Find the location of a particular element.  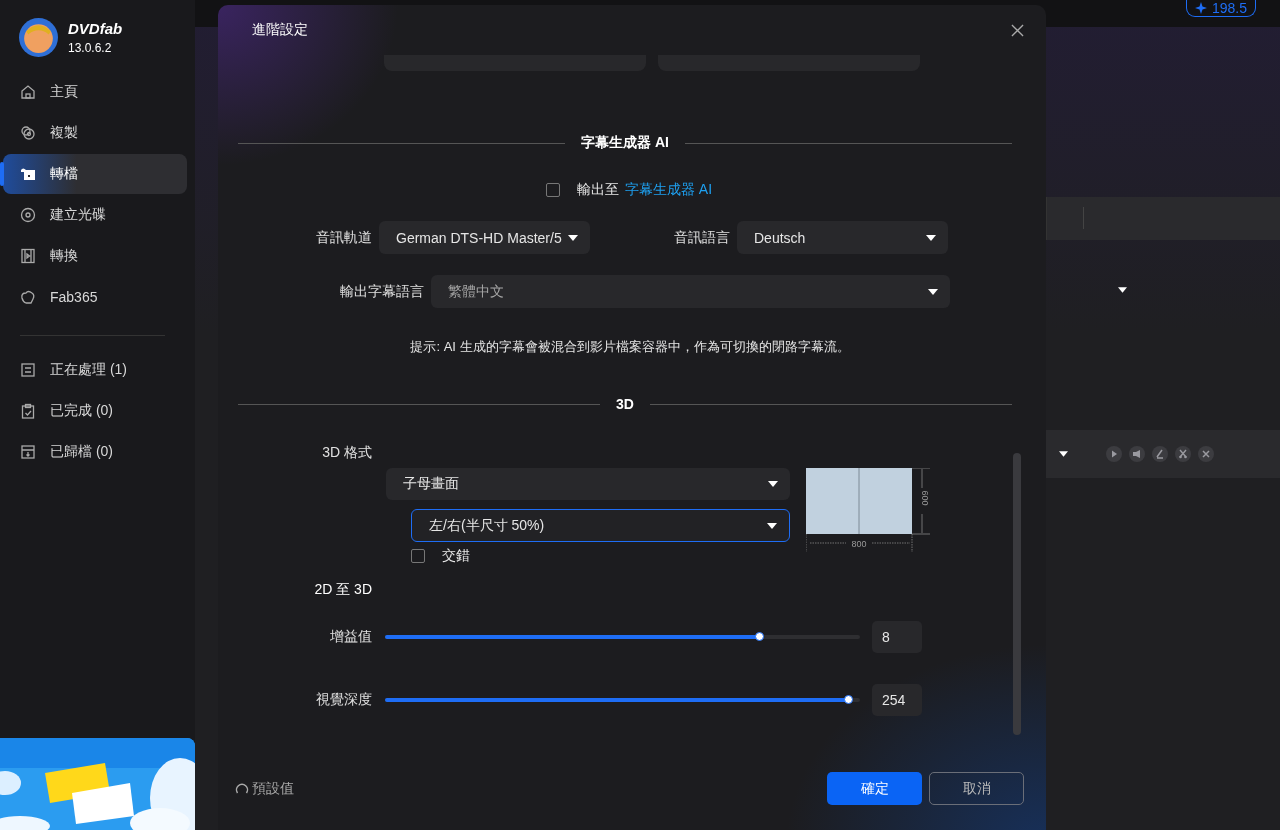

logo-icon is located at coordinates (38, 37).